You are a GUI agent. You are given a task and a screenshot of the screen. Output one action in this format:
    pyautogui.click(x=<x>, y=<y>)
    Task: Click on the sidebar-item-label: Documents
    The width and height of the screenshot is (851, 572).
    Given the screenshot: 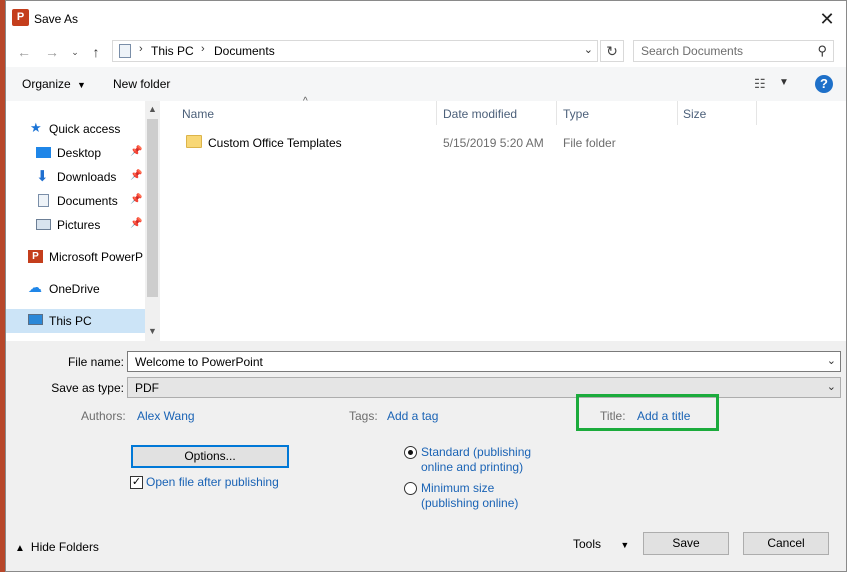 What is the action you would take?
    pyautogui.click(x=87, y=201)
    